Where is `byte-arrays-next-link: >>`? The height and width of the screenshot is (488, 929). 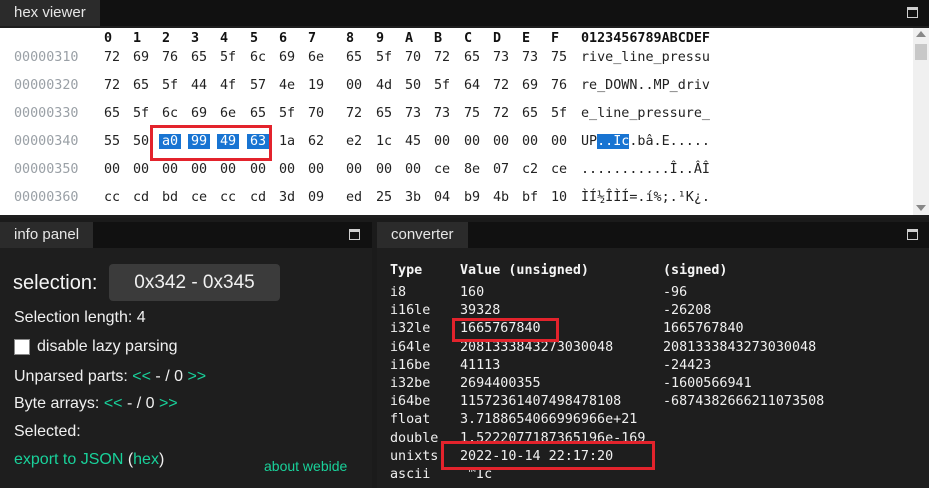
byte-arrays-next-link: >> is located at coordinates (168, 403).